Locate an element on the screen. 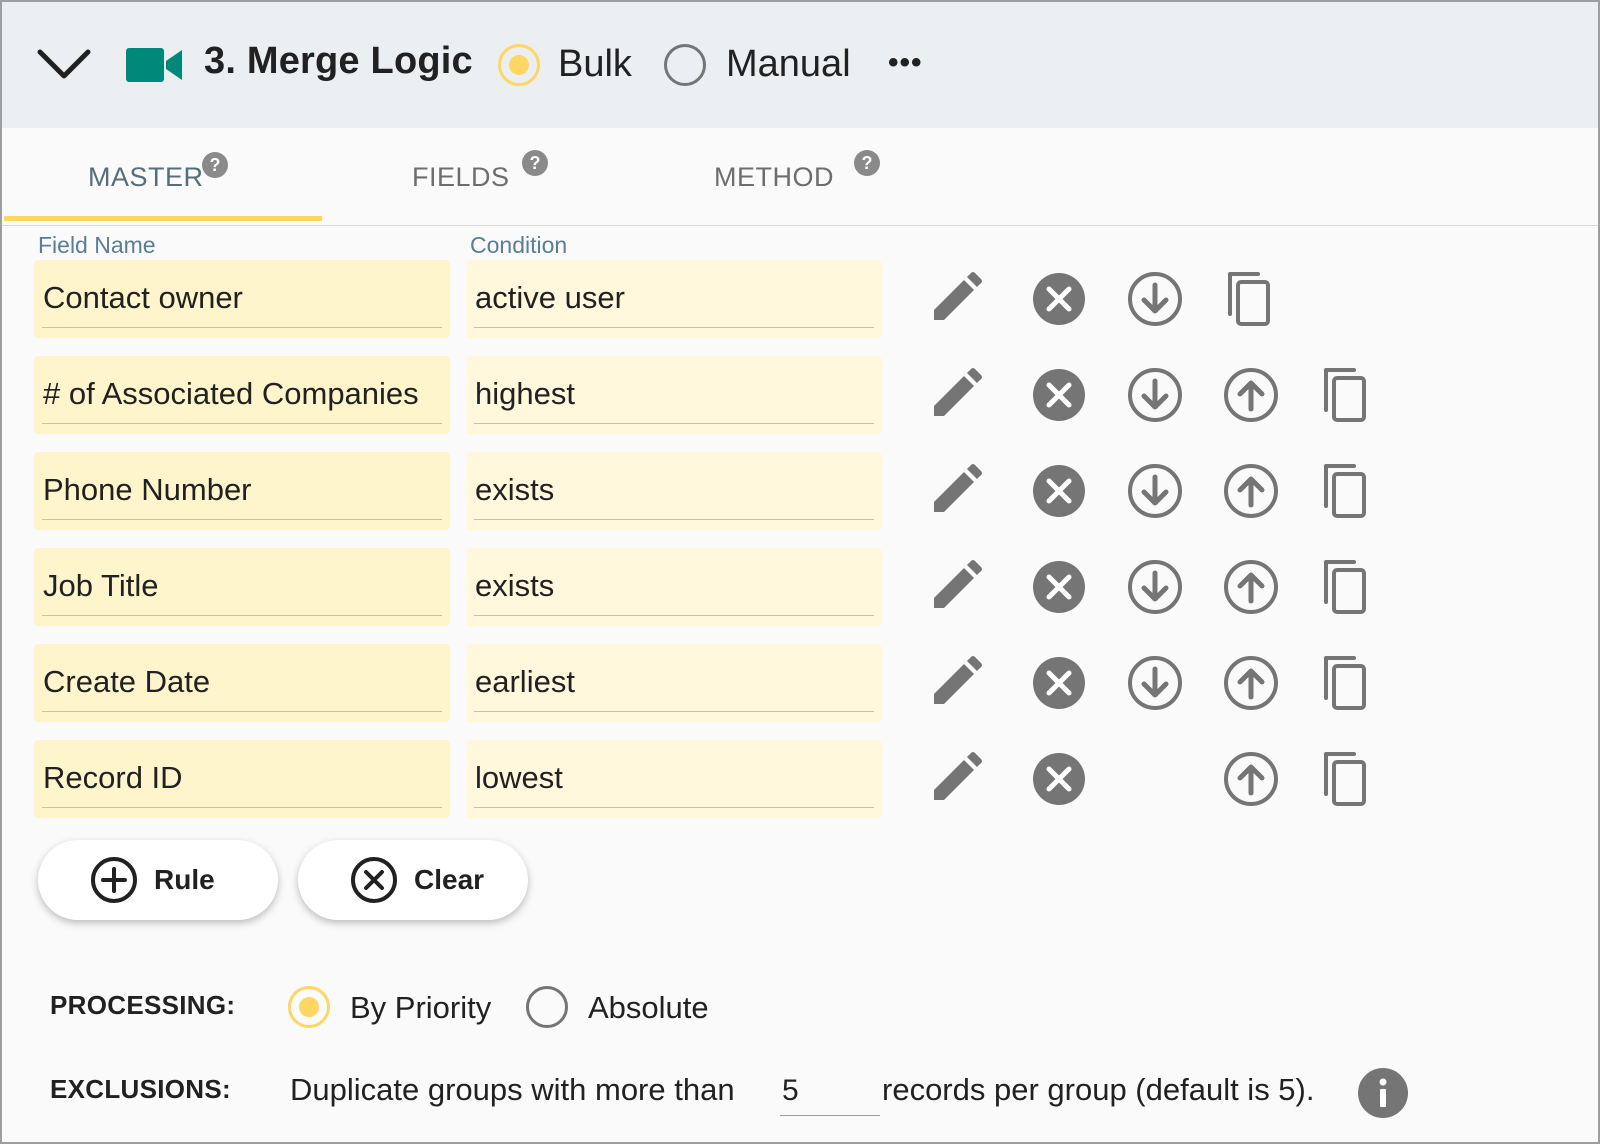 The image size is (1600, 1144). manual-radio-label: Manual is located at coordinates (788, 64).